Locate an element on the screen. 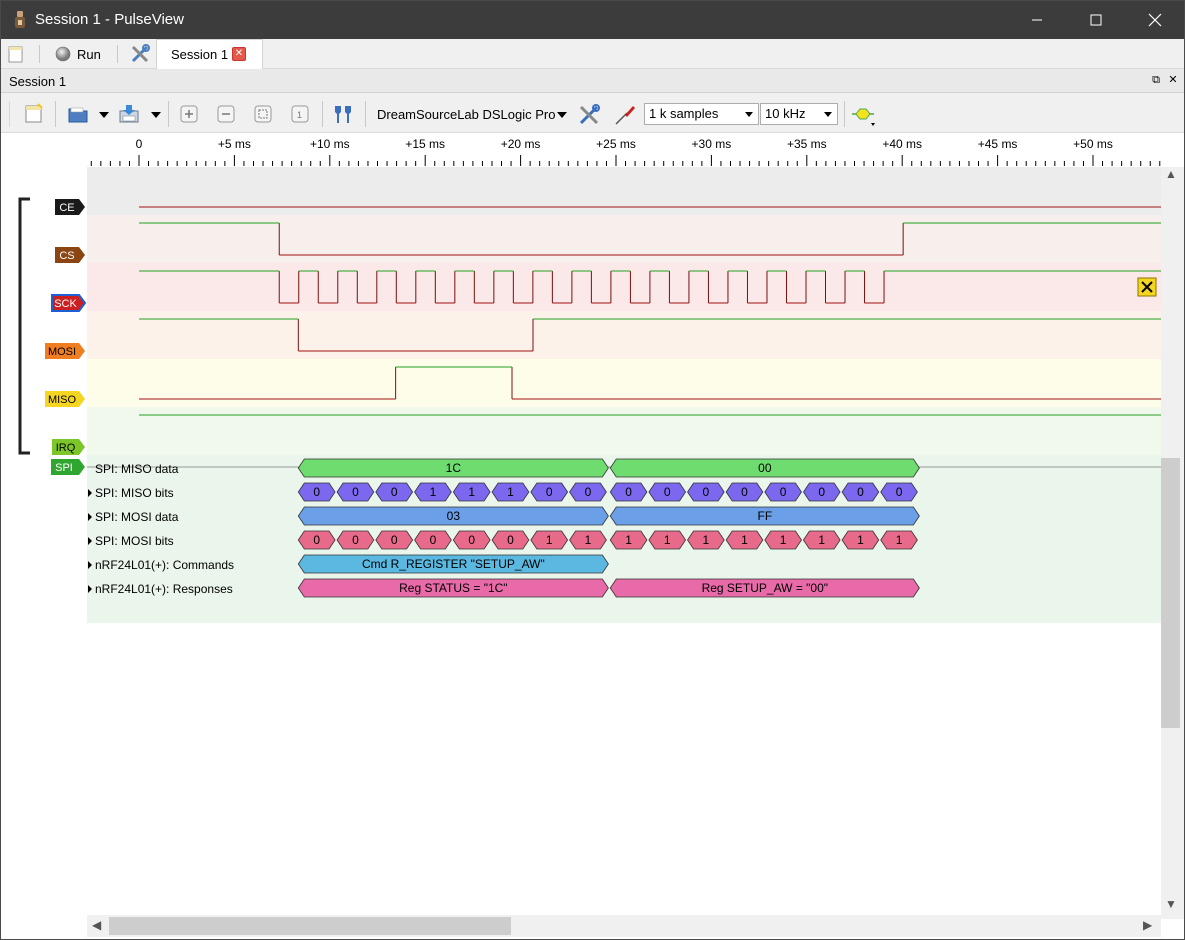  annotation-miso_data-text: 00 is located at coordinates (765, 468).